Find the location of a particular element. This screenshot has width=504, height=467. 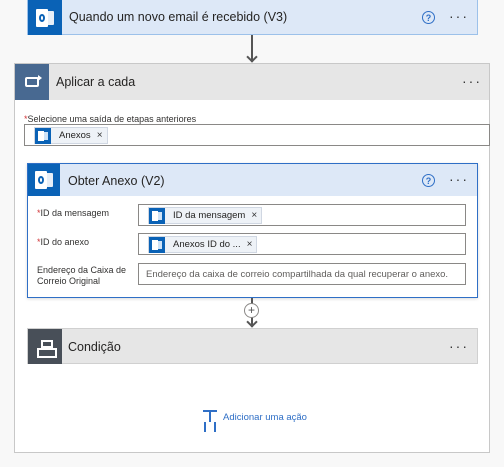

message-id-field: ID da mensagem × is located at coordinates (302, 215).